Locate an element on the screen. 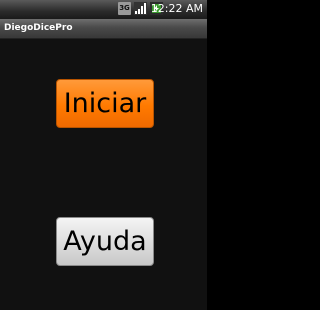  status-bar: 3G 12:22 AM is located at coordinates (103, 9).